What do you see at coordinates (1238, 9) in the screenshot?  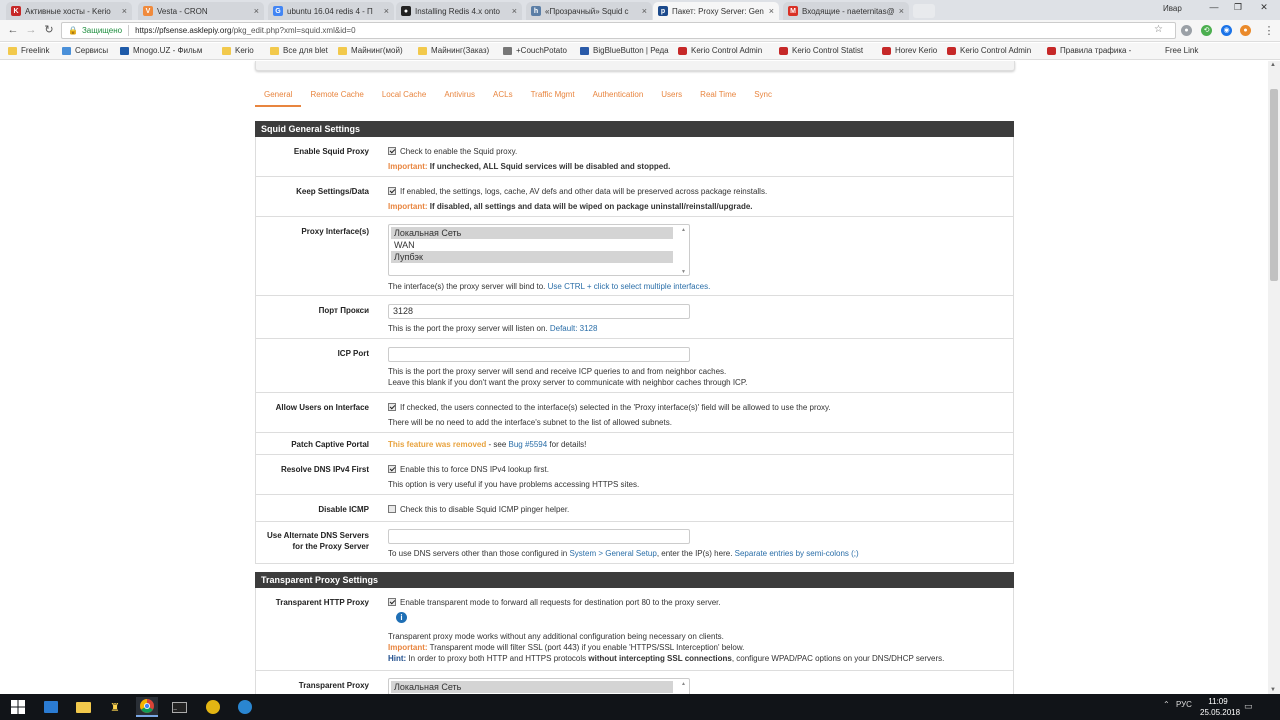 I see `maximize-button: ❐` at bounding box center [1238, 9].